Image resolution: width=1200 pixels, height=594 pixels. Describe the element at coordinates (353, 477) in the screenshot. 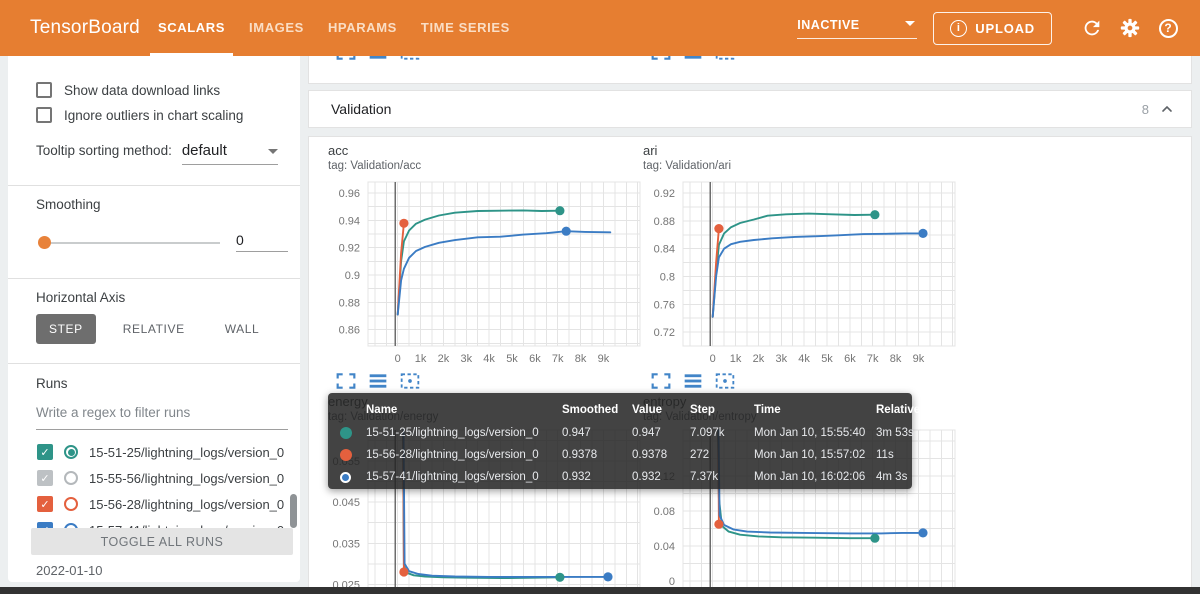

I see `tooltip-dot-cell` at that location.